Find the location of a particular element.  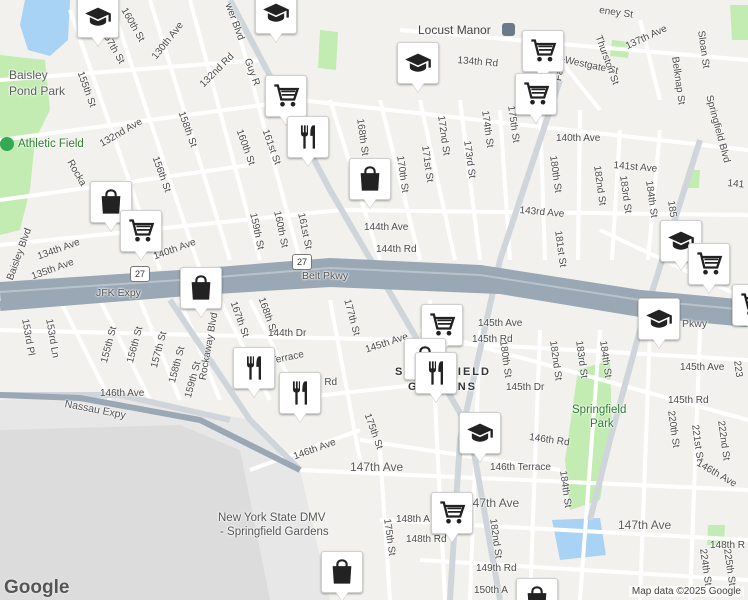

route-27-shield-west: 27 is located at coordinates (140, 274).